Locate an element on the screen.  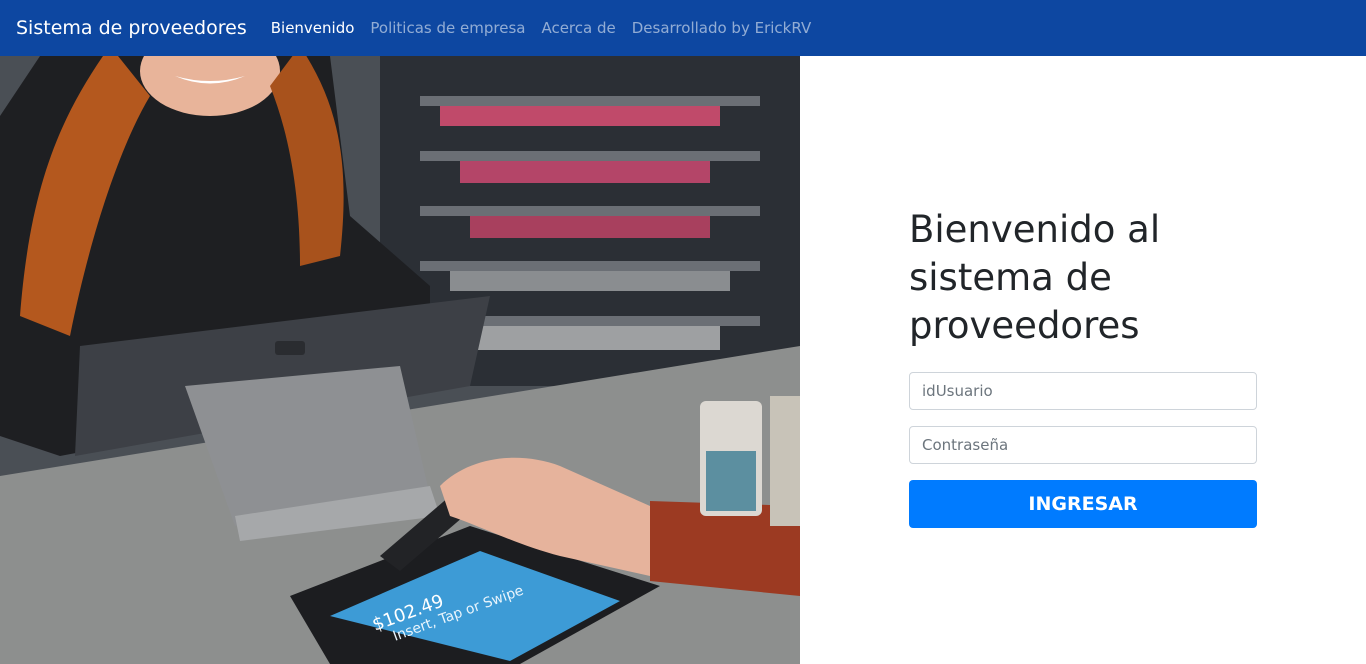
user-id-input is located at coordinates (1083, 391).